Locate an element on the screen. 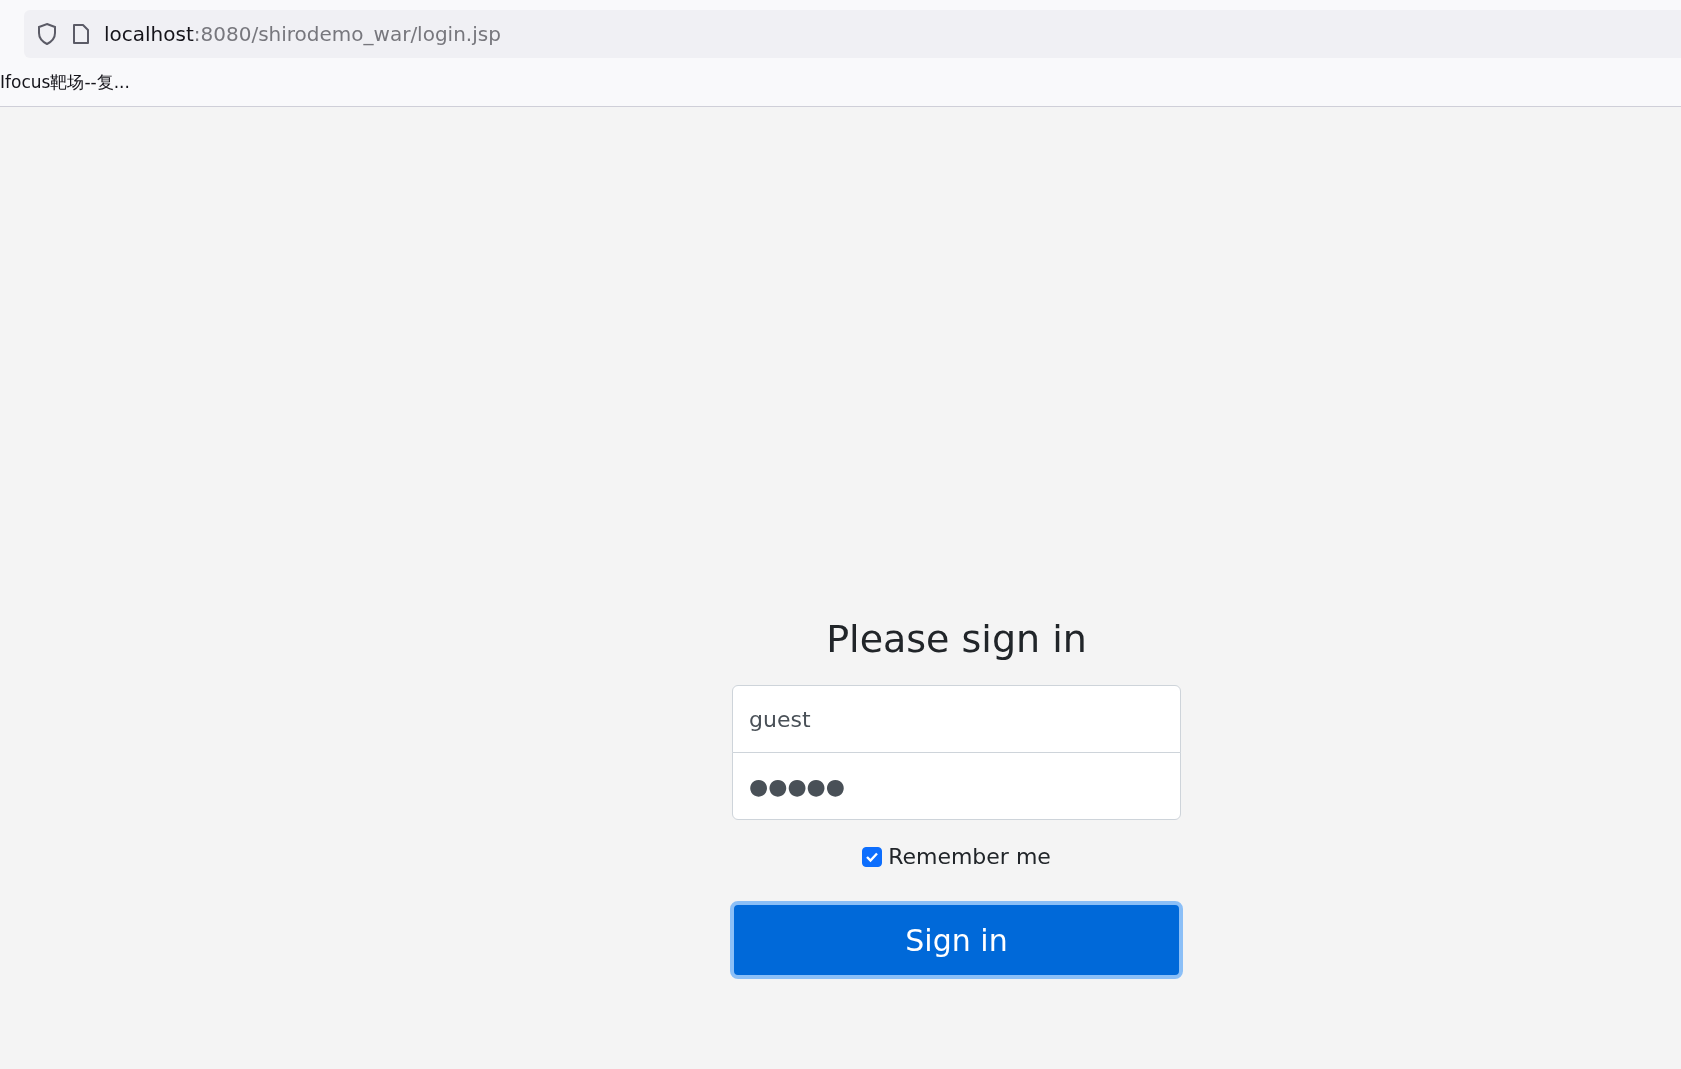 The width and height of the screenshot is (1681, 1069). url-text: localhost:8080/shirodemo_war/login.jsp is located at coordinates (302, 34).